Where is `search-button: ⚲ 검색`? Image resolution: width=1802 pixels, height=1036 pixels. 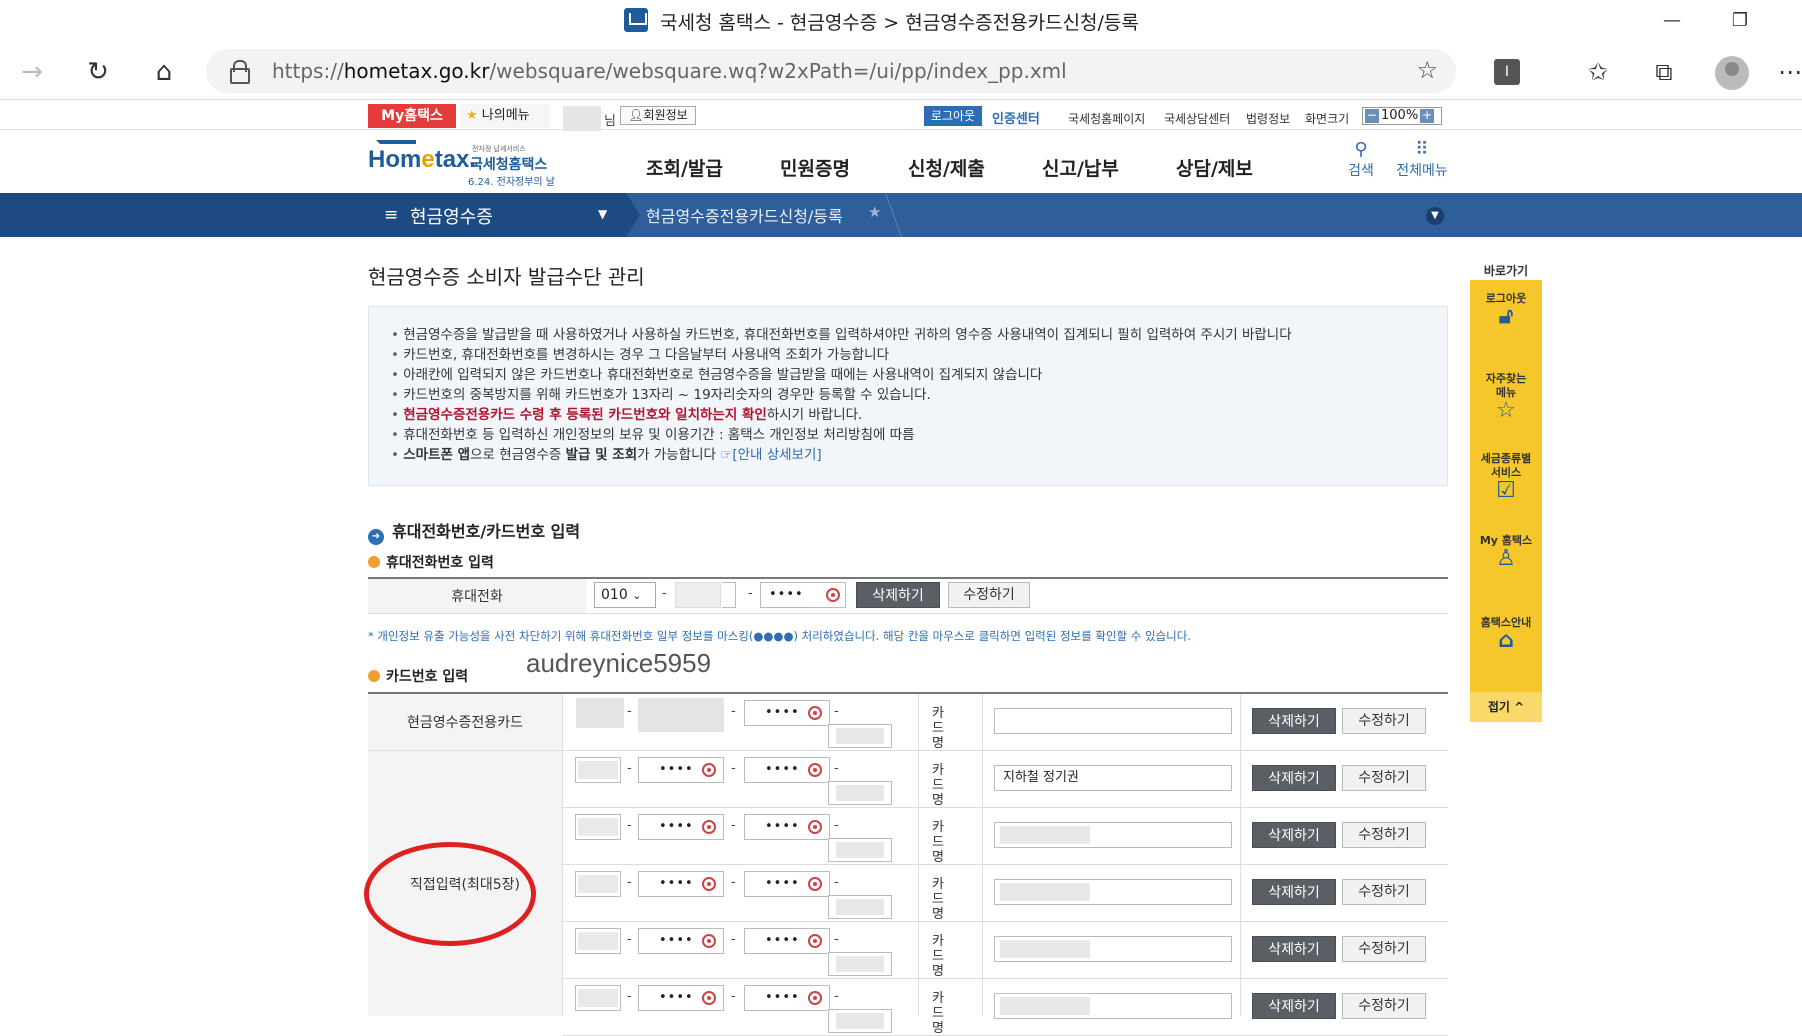
search-button: ⚲ 검색 is located at coordinates (1361, 160).